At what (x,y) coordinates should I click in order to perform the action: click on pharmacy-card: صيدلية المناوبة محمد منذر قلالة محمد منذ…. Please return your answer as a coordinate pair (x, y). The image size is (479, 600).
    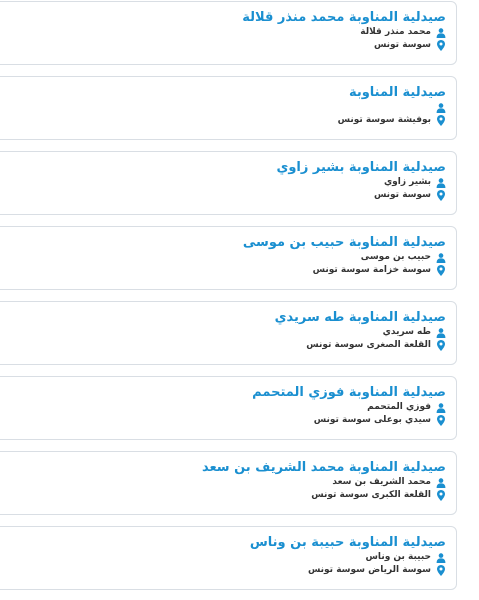
    Looking at the image, I should click on (228, 33).